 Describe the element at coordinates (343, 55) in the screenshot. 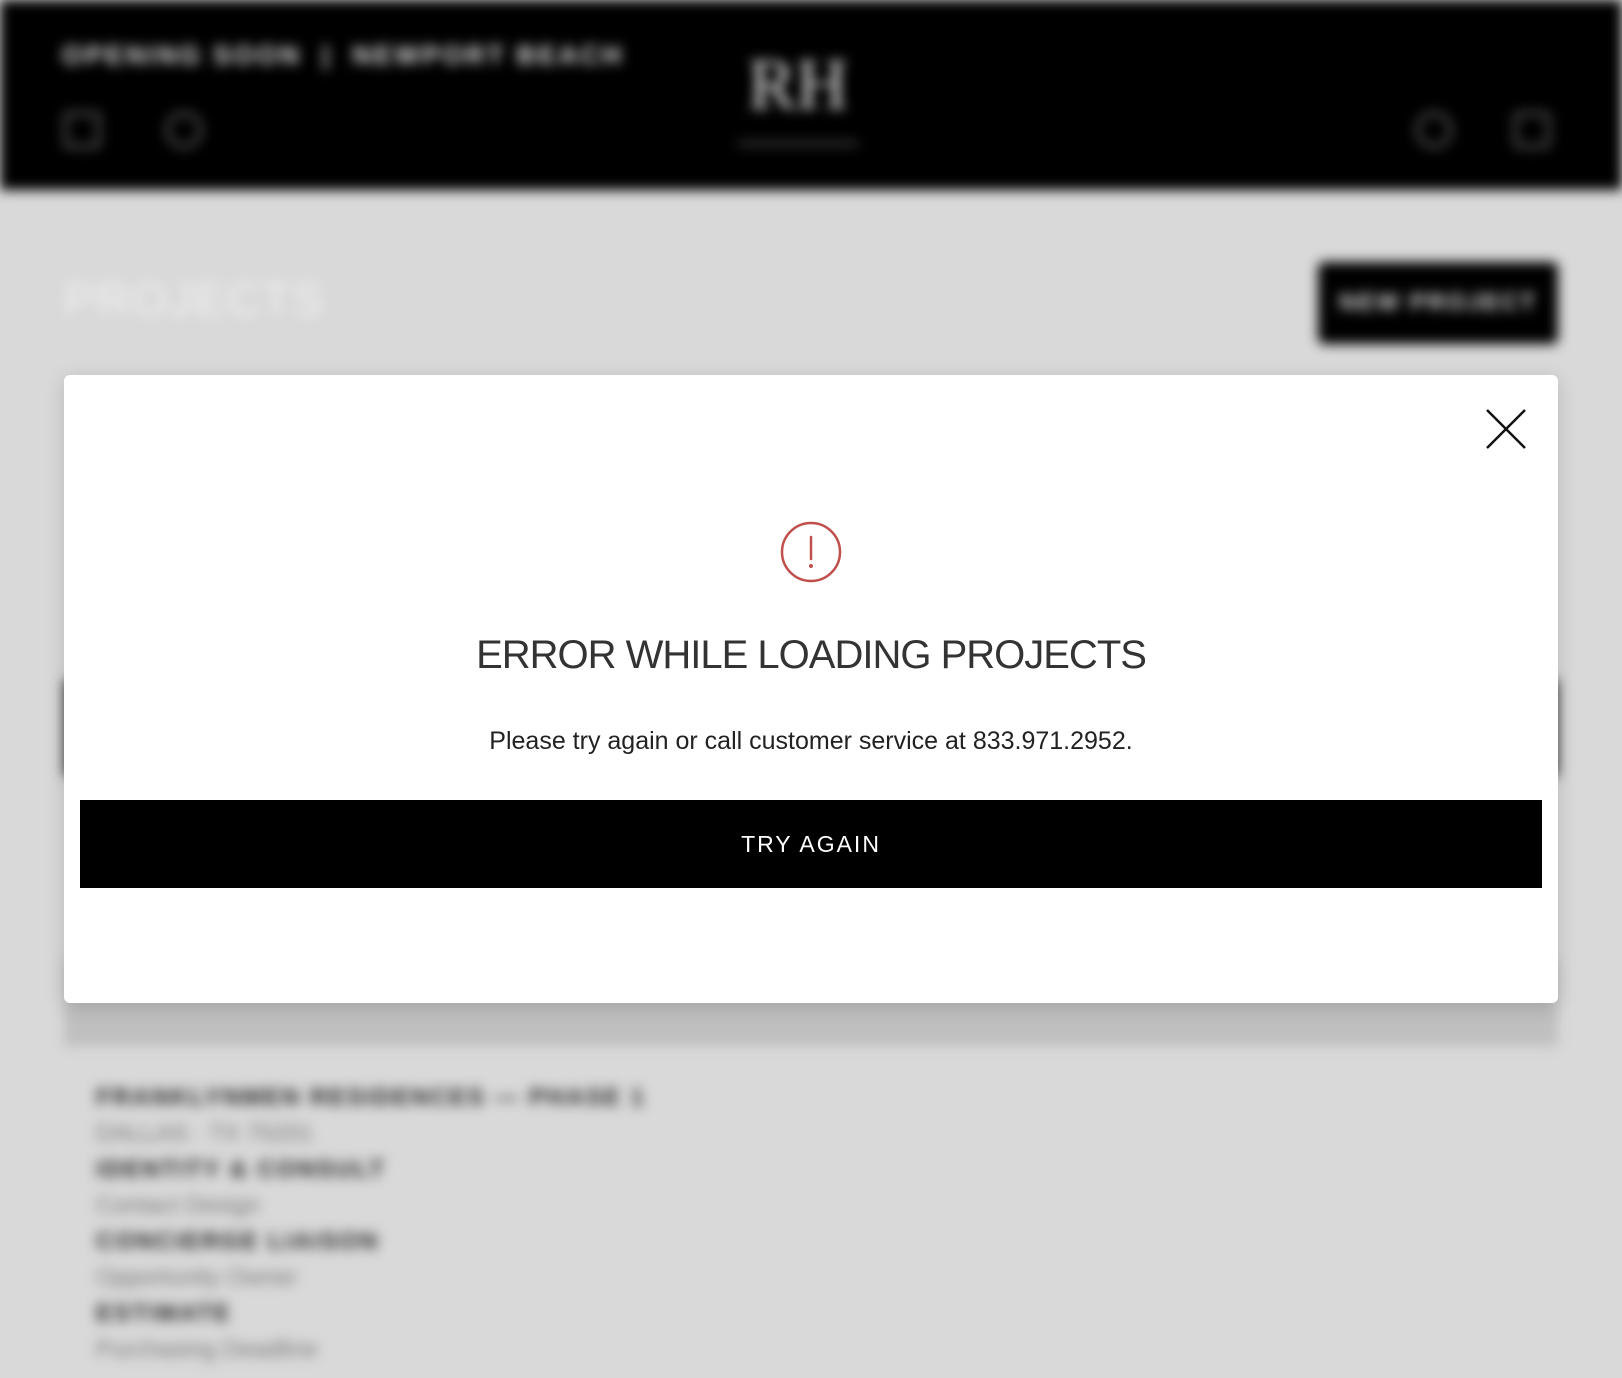

I see `gallery-location: OPENING SOON | NEWPORT BEACH` at that location.